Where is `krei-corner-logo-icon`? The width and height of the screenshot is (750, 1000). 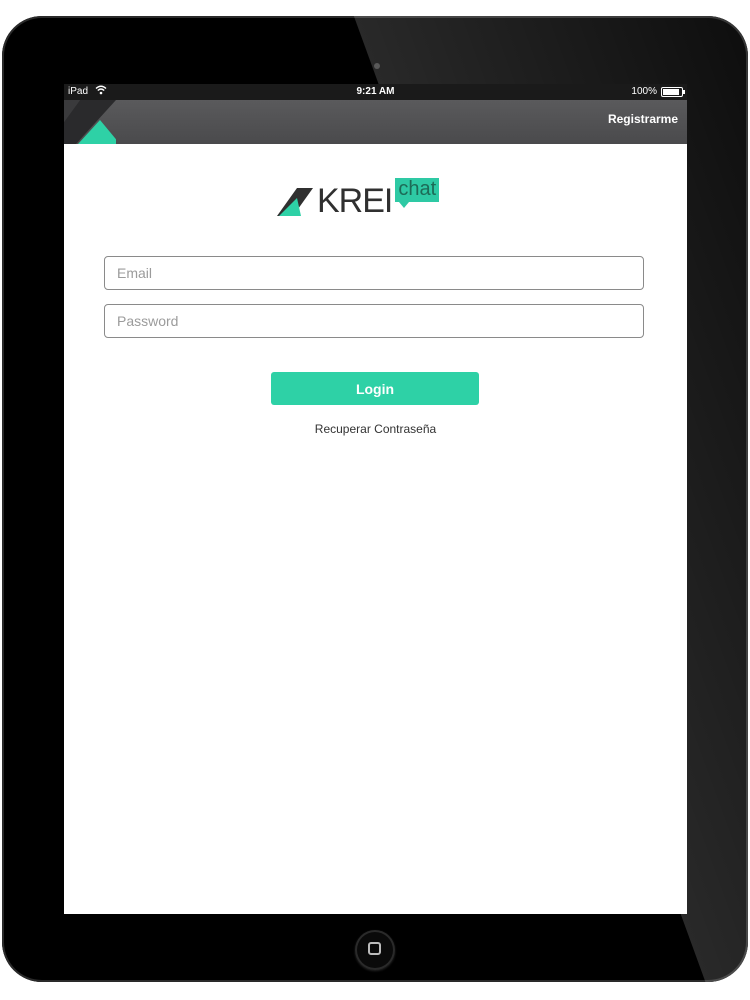
krei-corner-logo-icon is located at coordinates (90, 122).